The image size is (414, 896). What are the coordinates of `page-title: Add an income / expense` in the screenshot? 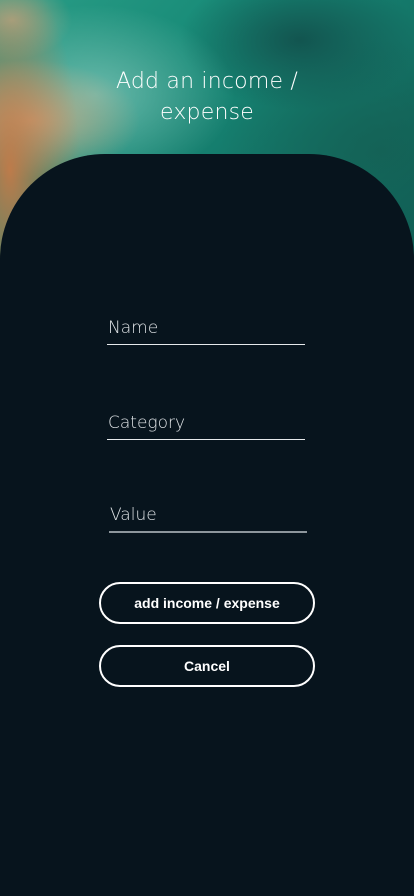 It's located at (207, 97).